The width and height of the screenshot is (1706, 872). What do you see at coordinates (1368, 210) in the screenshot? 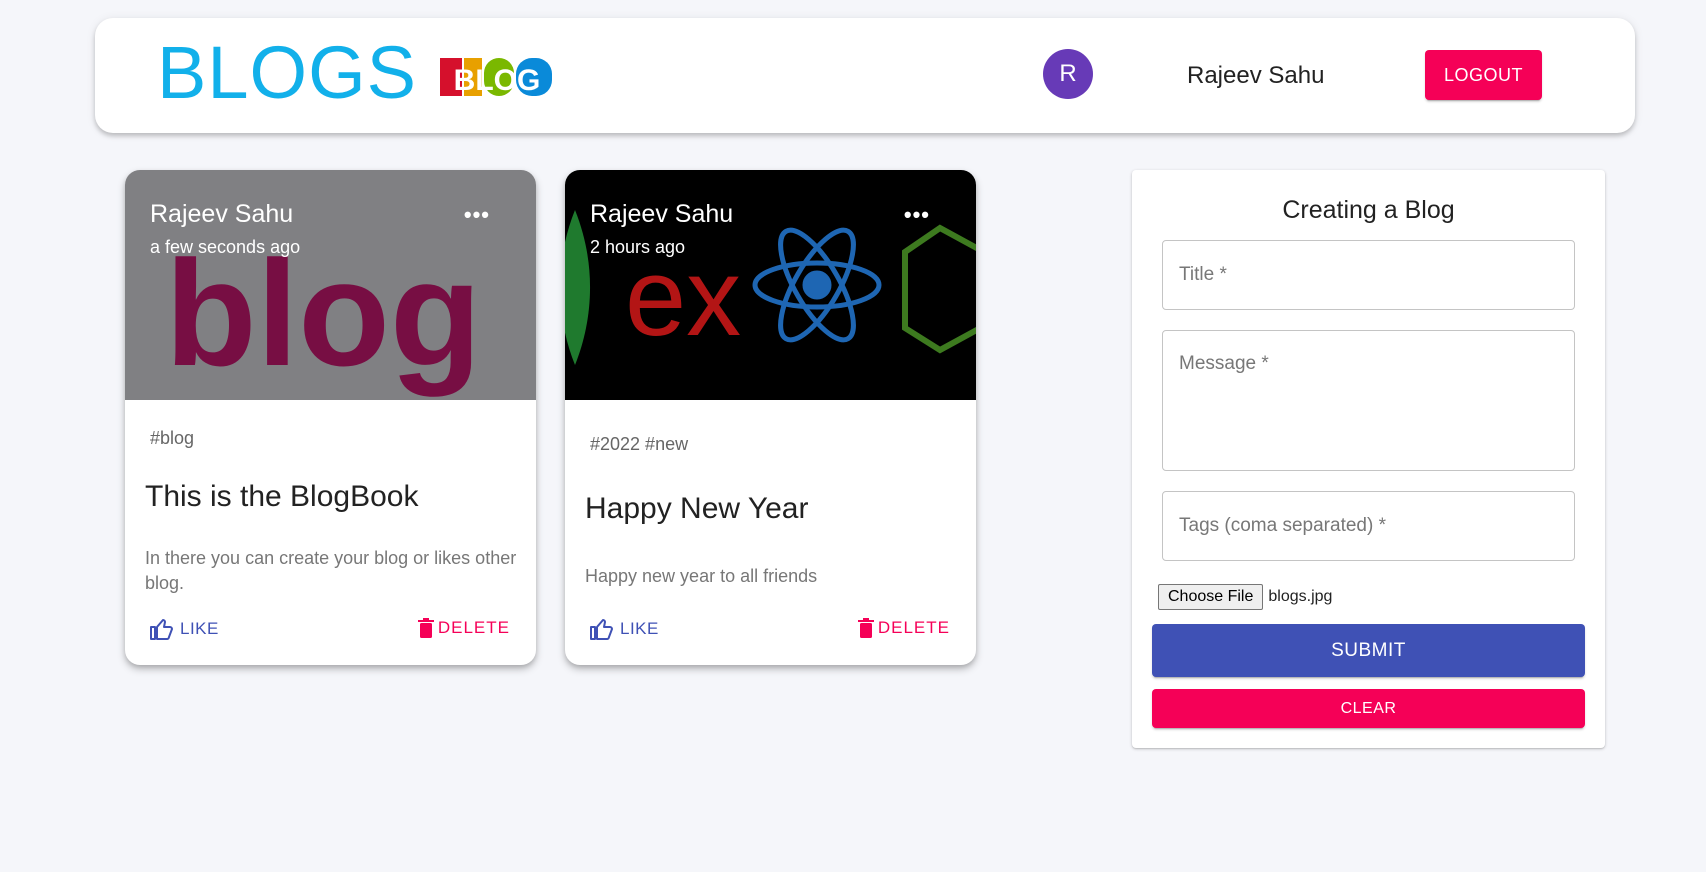
I see `form-heading: Creating a Blog` at bounding box center [1368, 210].